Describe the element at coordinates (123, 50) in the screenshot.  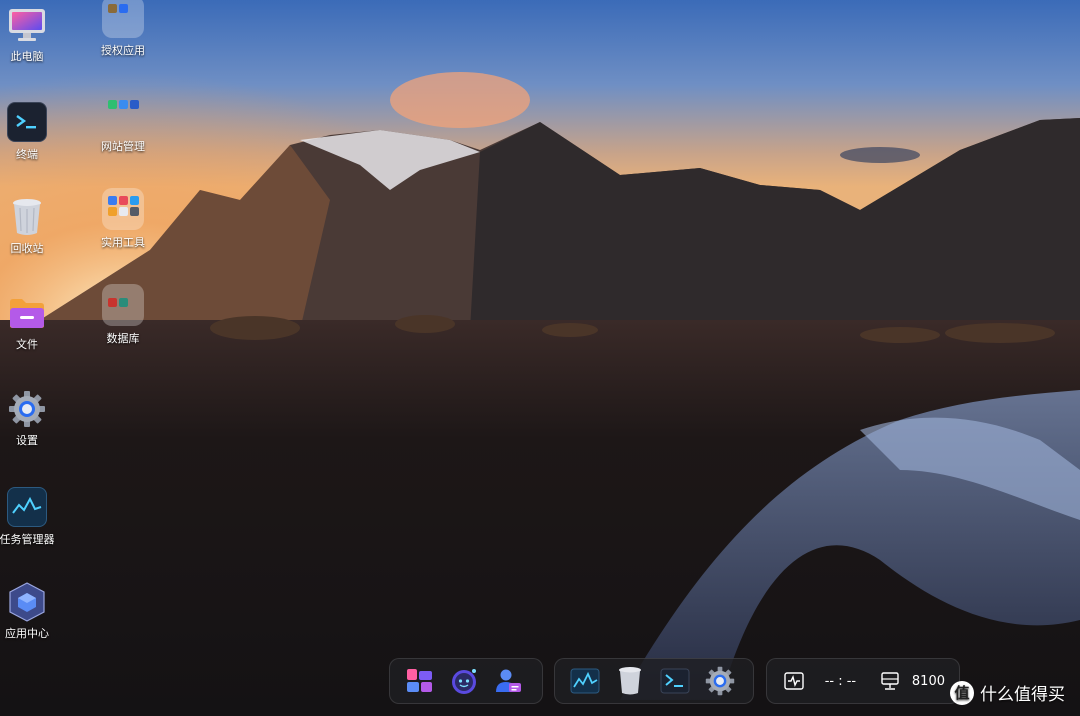
I see `desktop-icon-label: 授权应用` at that location.